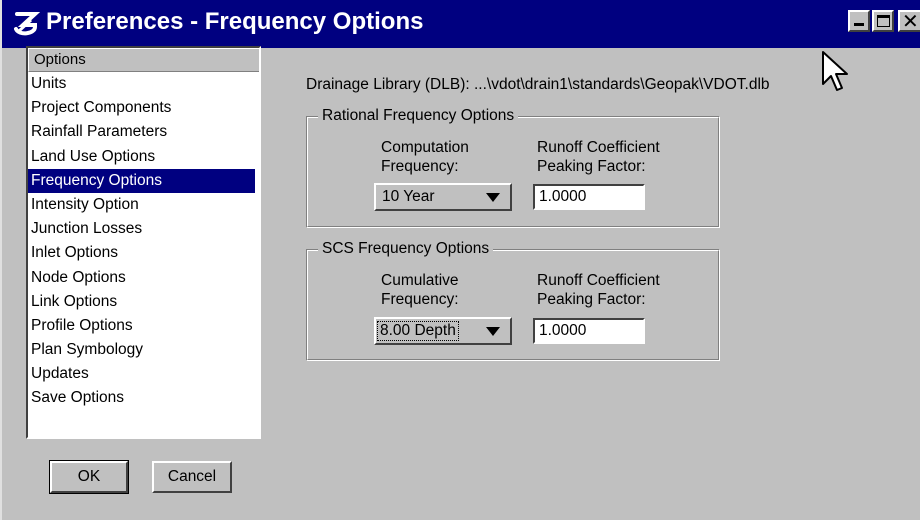 Image resolution: width=920 pixels, height=520 pixels. I want to click on rational-coefficient-label-line1: Runoff Coefficient, so click(598, 147).